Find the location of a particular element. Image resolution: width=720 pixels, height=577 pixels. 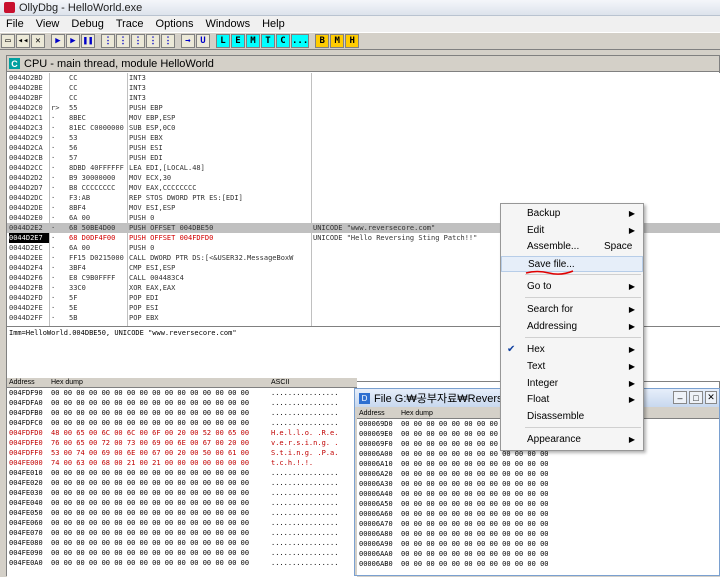

file-dump-header-address: Address is located at coordinates (372, 413).